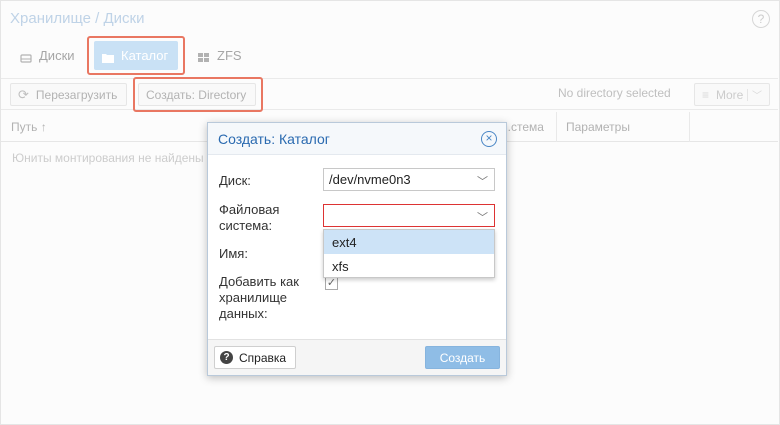 The height and width of the screenshot is (425, 780). Describe the element at coordinates (235, 180) in the screenshot. I see `disk-label: Диск:` at that location.